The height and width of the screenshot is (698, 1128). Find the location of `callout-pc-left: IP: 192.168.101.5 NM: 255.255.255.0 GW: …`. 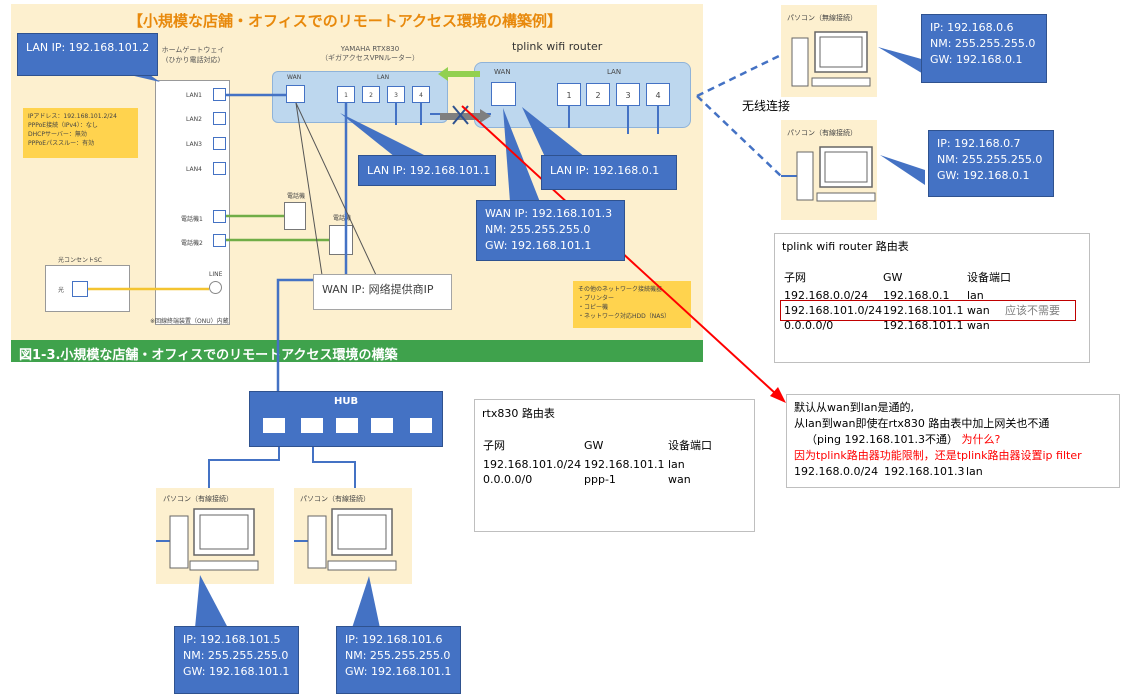

callout-pc-left: IP: 192.168.101.5 NM: 255.255.255.0 GW: … is located at coordinates (236, 660).